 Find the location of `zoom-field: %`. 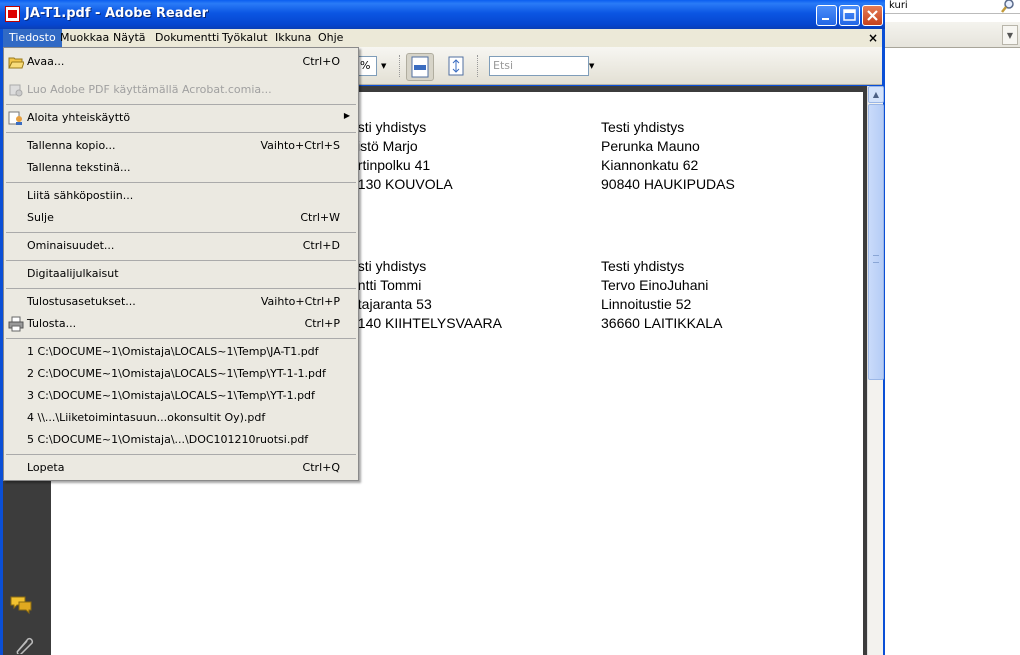

zoom-field: % is located at coordinates (367, 66).